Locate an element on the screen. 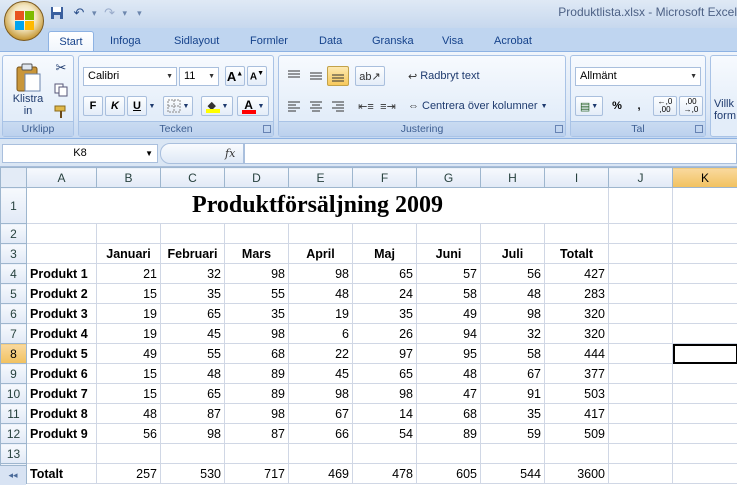 Image resolution: width=737 pixels, height=485 pixels. month-header-cell: Juli is located at coordinates (512, 253).